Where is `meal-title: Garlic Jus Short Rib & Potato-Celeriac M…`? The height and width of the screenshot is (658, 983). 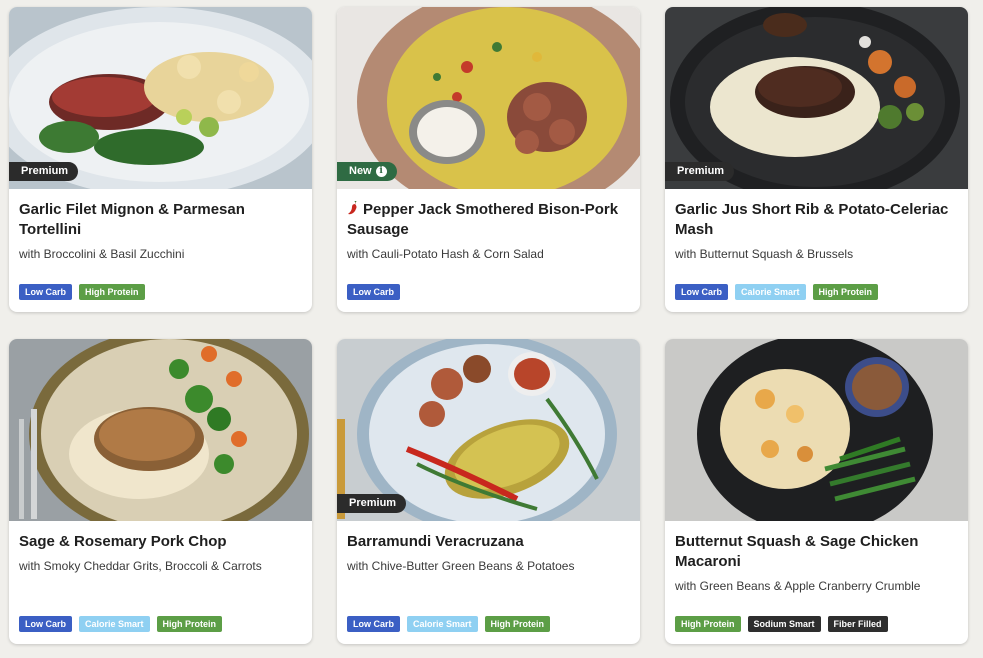 meal-title: Garlic Jus Short Rib & Potato-Celeriac M… is located at coordinates (816, 220).